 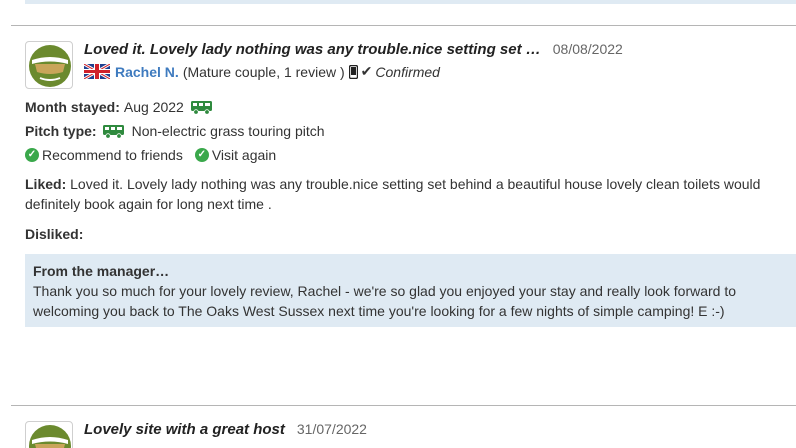 What do you see at coordinates (587, 49) in the screenshot?
I see `review-date: 08/08/2022` at bounding box center [587, 49].